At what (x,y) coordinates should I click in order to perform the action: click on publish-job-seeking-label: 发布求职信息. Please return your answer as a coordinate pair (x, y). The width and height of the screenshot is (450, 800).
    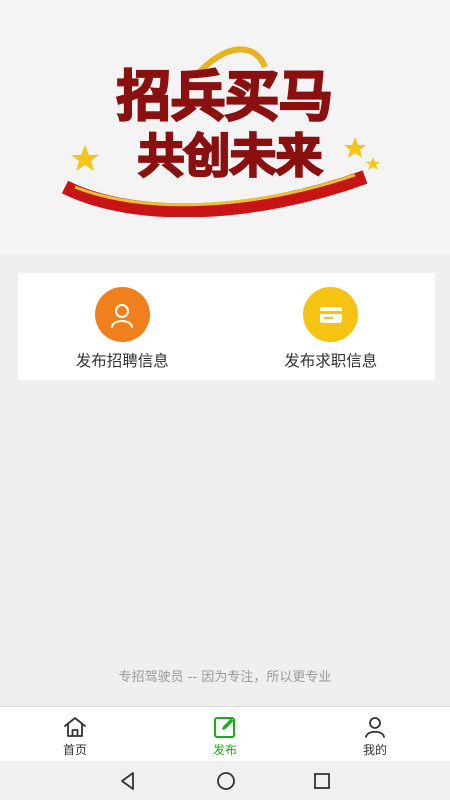
    Looking at the image, I should click on (331, 361).